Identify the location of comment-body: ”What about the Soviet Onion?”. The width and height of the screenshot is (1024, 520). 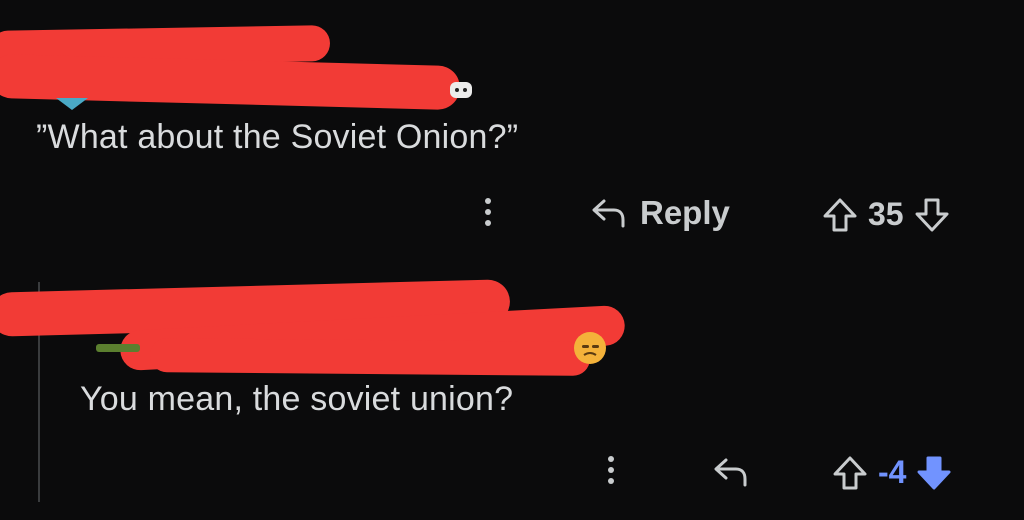
(277, 137).